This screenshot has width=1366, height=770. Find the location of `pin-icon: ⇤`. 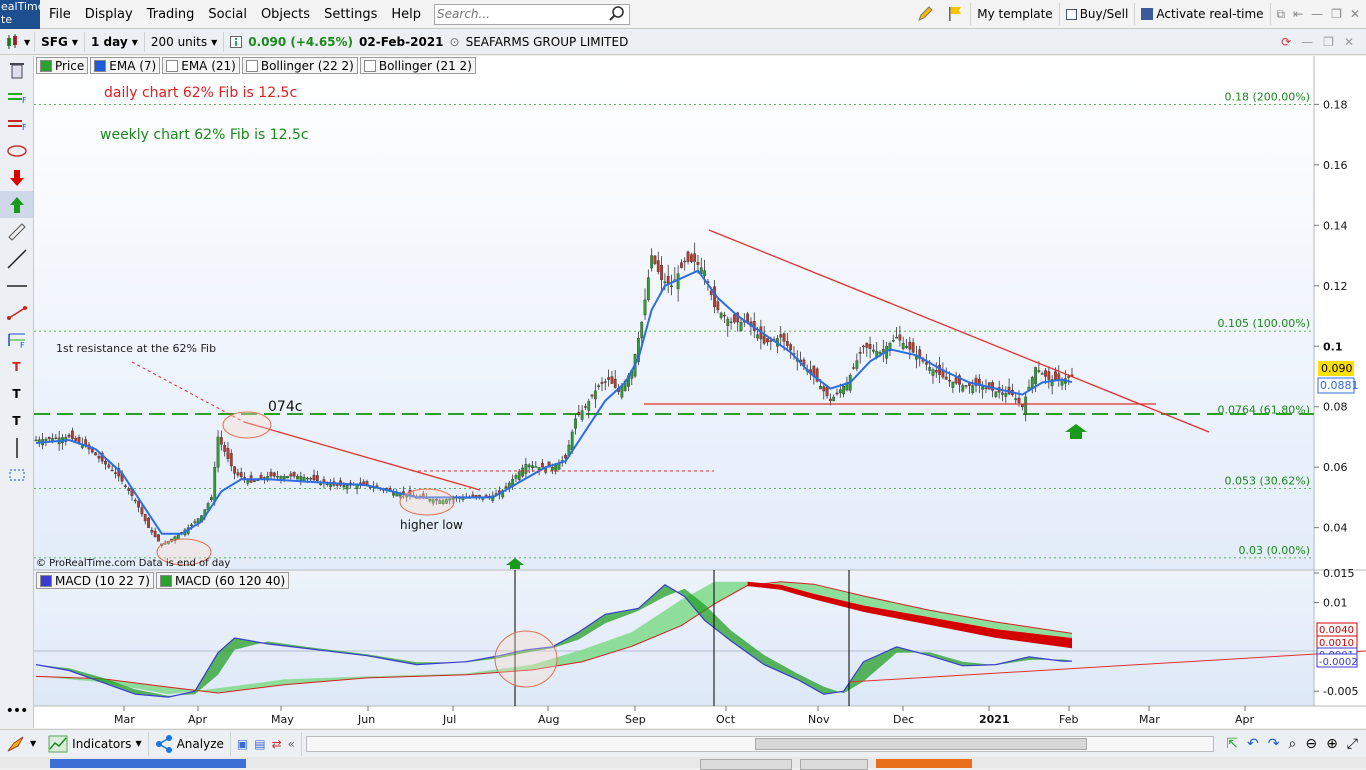

pin-icon: ⇤ is located at coordinates (1298, 14).